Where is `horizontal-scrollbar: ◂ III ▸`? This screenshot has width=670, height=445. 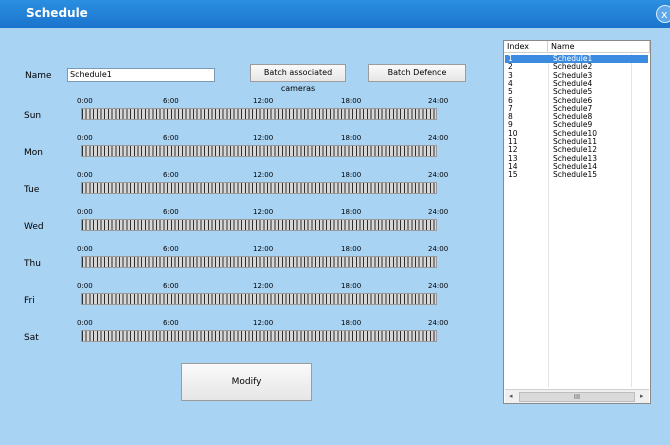 horizontal-scrollbar: ◂ III ▸ is located at coordinates (577, 396).